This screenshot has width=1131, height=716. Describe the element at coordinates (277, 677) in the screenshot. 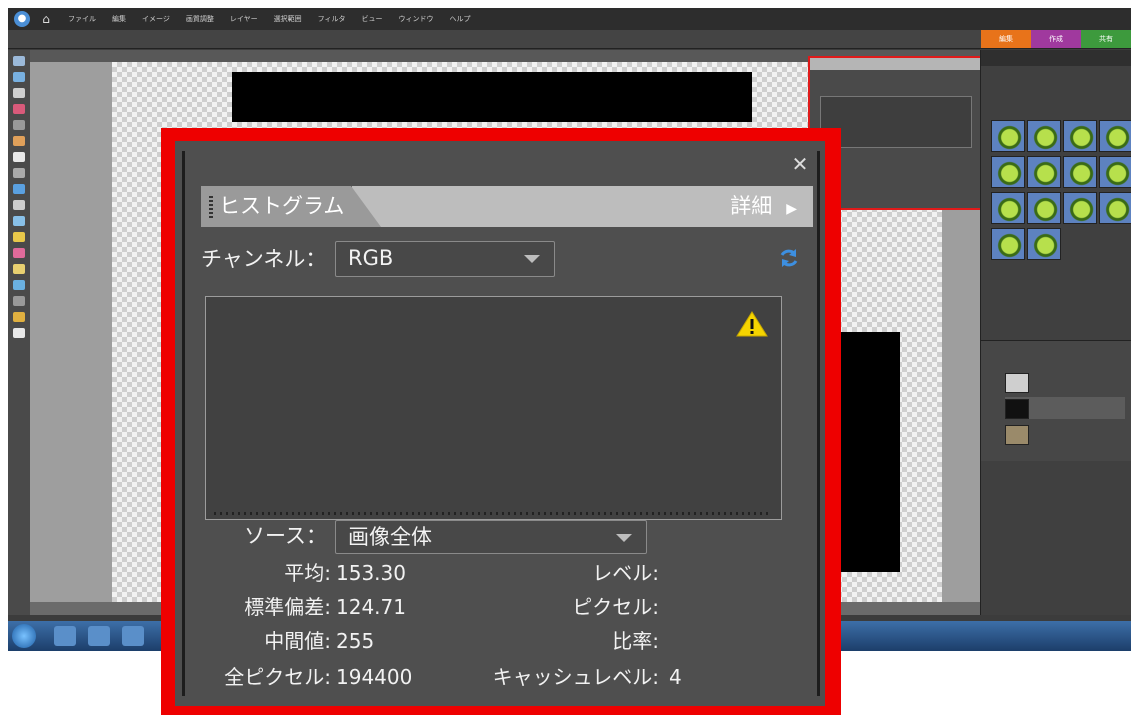

I see `total-pixels-label: 全ピクセル:` at that location.